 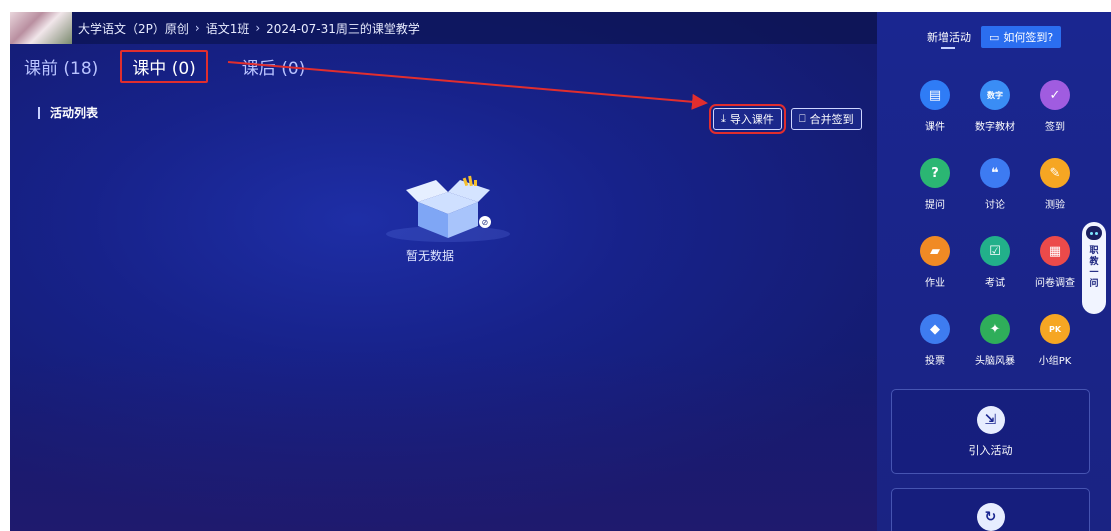 I want to click on assistant-char: 职, so click(x=1094, y=251).